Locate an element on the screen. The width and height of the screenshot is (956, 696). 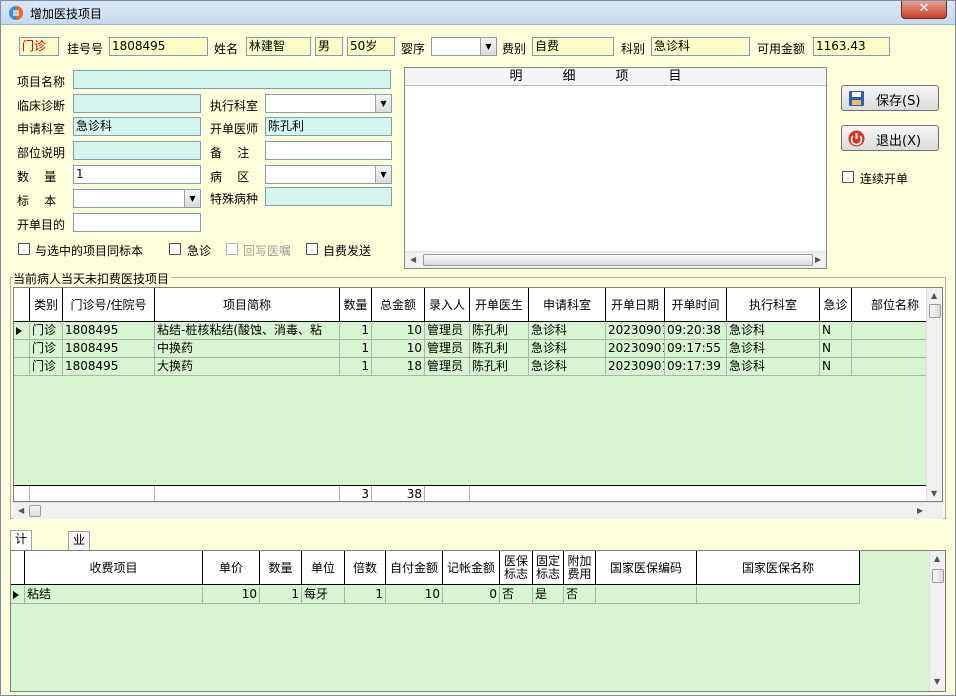
col-header: 收费项目 is located at coordinates (114, 568).